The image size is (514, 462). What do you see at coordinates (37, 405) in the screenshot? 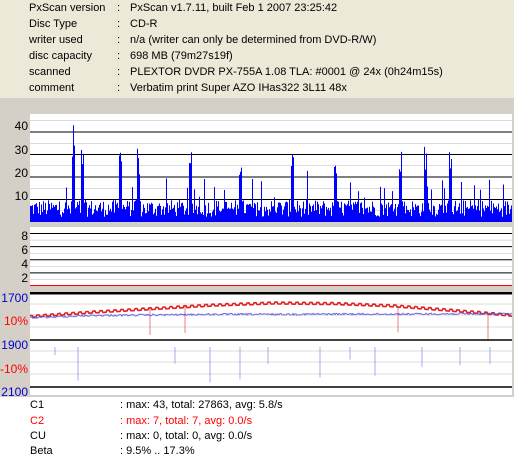
I see `stat-name: C1` at bounding box center [37, 405].